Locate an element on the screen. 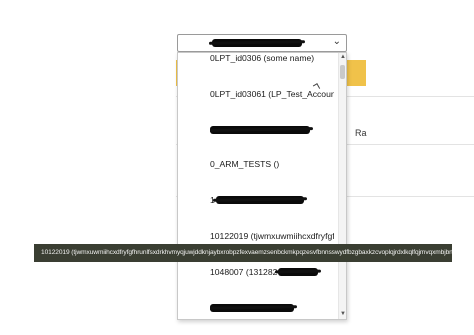  dropdown-option-redacted: 1 is located at coordinates (272, 200).